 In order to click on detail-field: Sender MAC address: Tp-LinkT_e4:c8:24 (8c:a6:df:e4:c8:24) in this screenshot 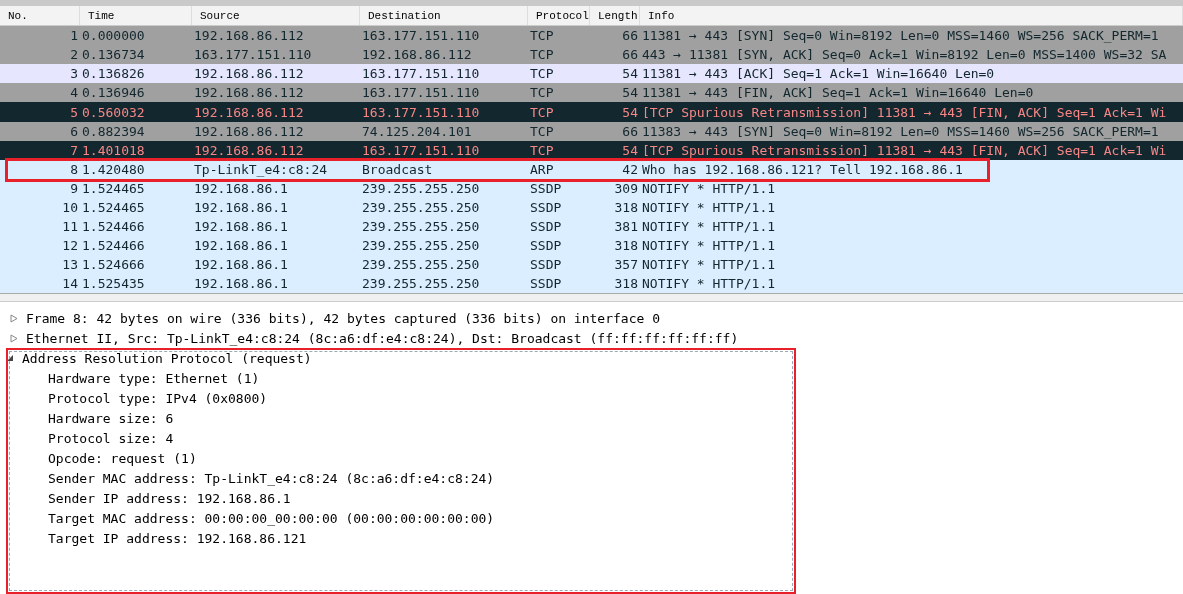, I will do `click(271, 478)`.